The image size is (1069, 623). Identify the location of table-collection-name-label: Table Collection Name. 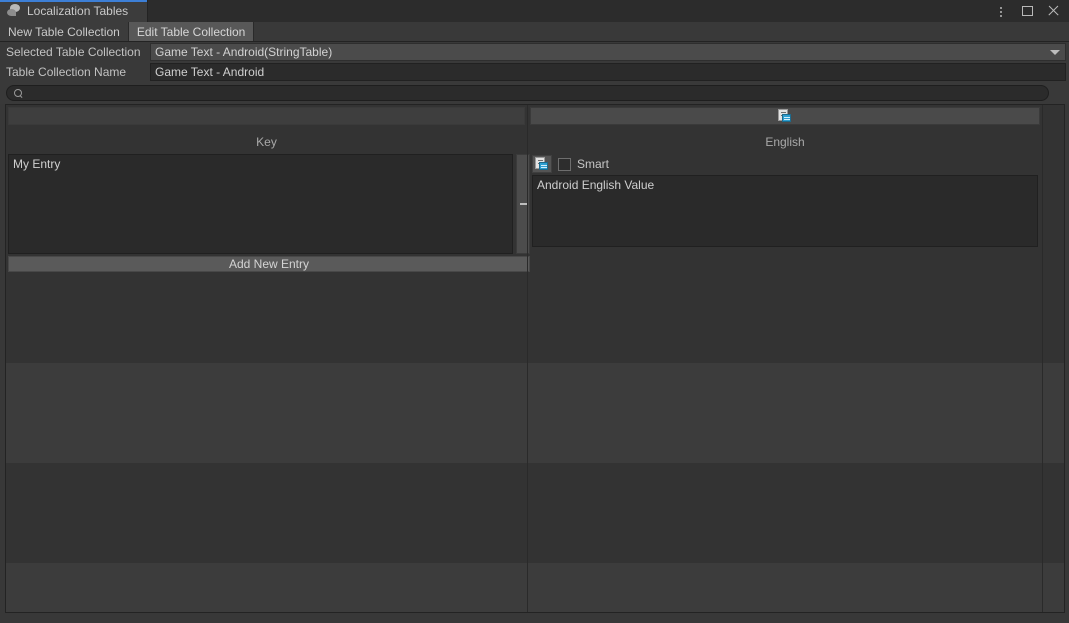
(66, 72).